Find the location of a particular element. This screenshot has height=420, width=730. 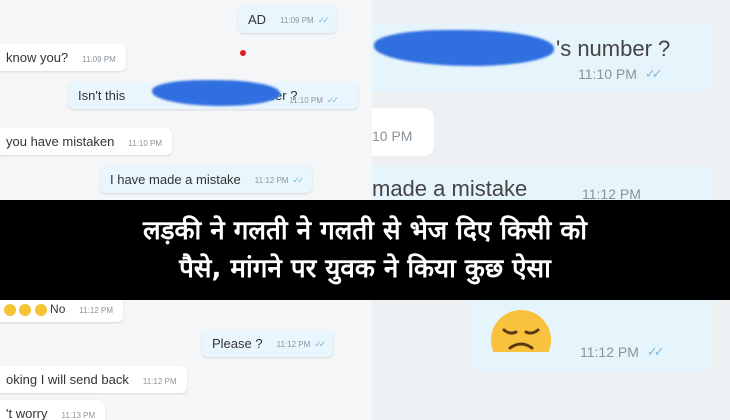

message-meta: 11:09 PM ✓✓ is located at coordinates (305, 21).